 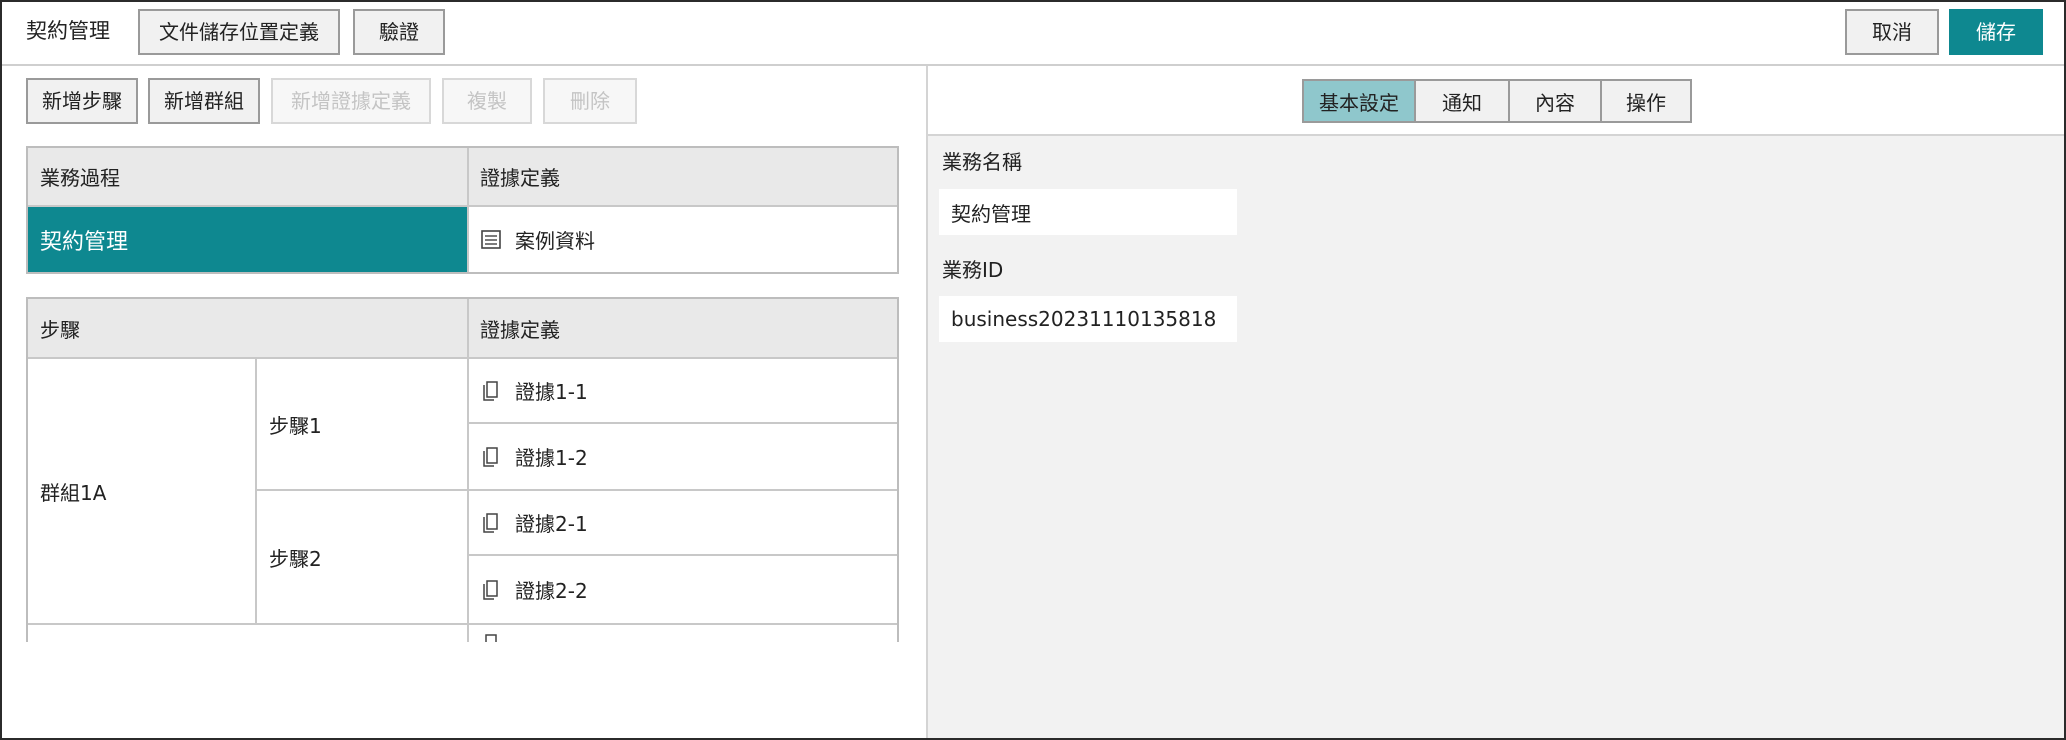 I want to click on evidence-label: 證據1-2, so click(x=551, y=458).